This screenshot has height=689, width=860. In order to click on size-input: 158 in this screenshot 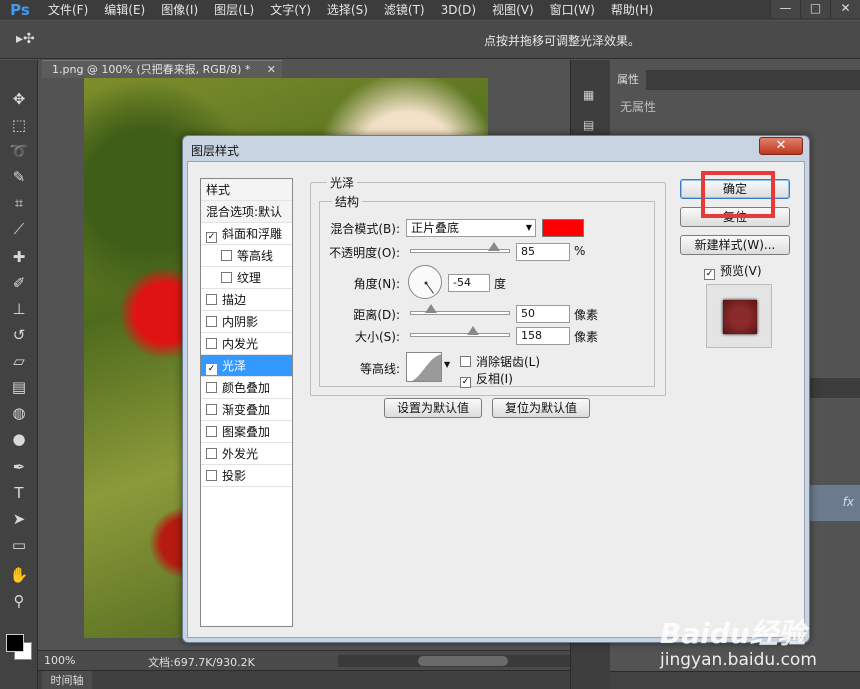, I will do `click(543, 336)`.